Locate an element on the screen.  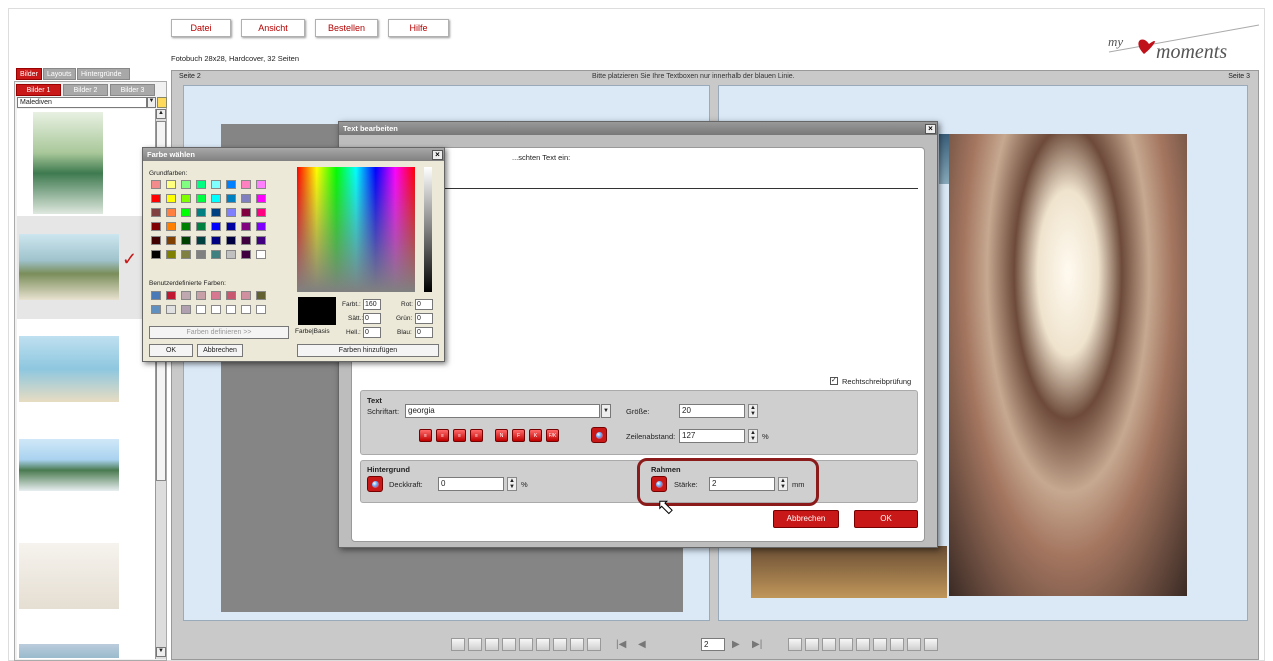
thumbnail-island is located at coordinates (69, 465).